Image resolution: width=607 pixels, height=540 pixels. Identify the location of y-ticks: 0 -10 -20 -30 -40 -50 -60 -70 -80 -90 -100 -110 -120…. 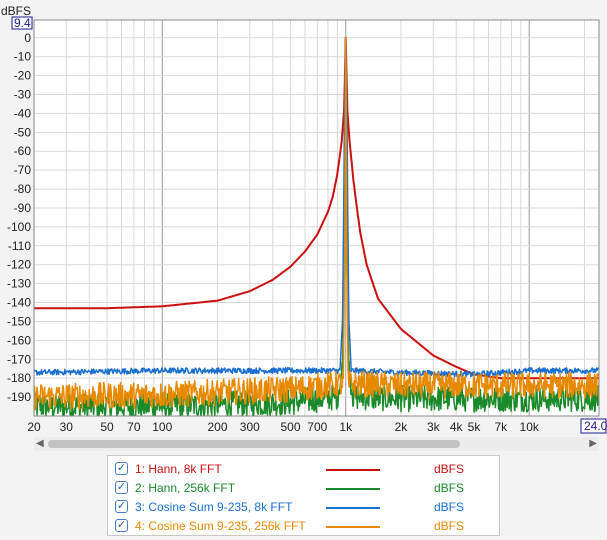
(19, 217).